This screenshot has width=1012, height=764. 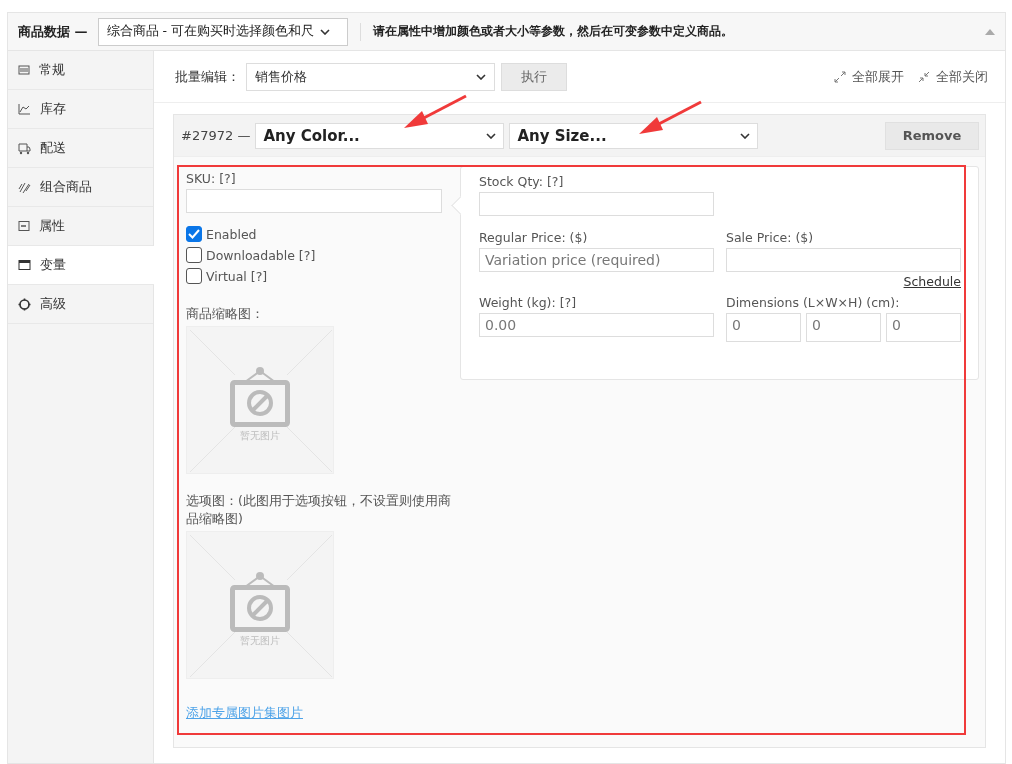 What do you see at coordinates (237, 276) in the screenshot?
I see `checkbox-label: Virtual [?]` at bounding box center [237, 276].